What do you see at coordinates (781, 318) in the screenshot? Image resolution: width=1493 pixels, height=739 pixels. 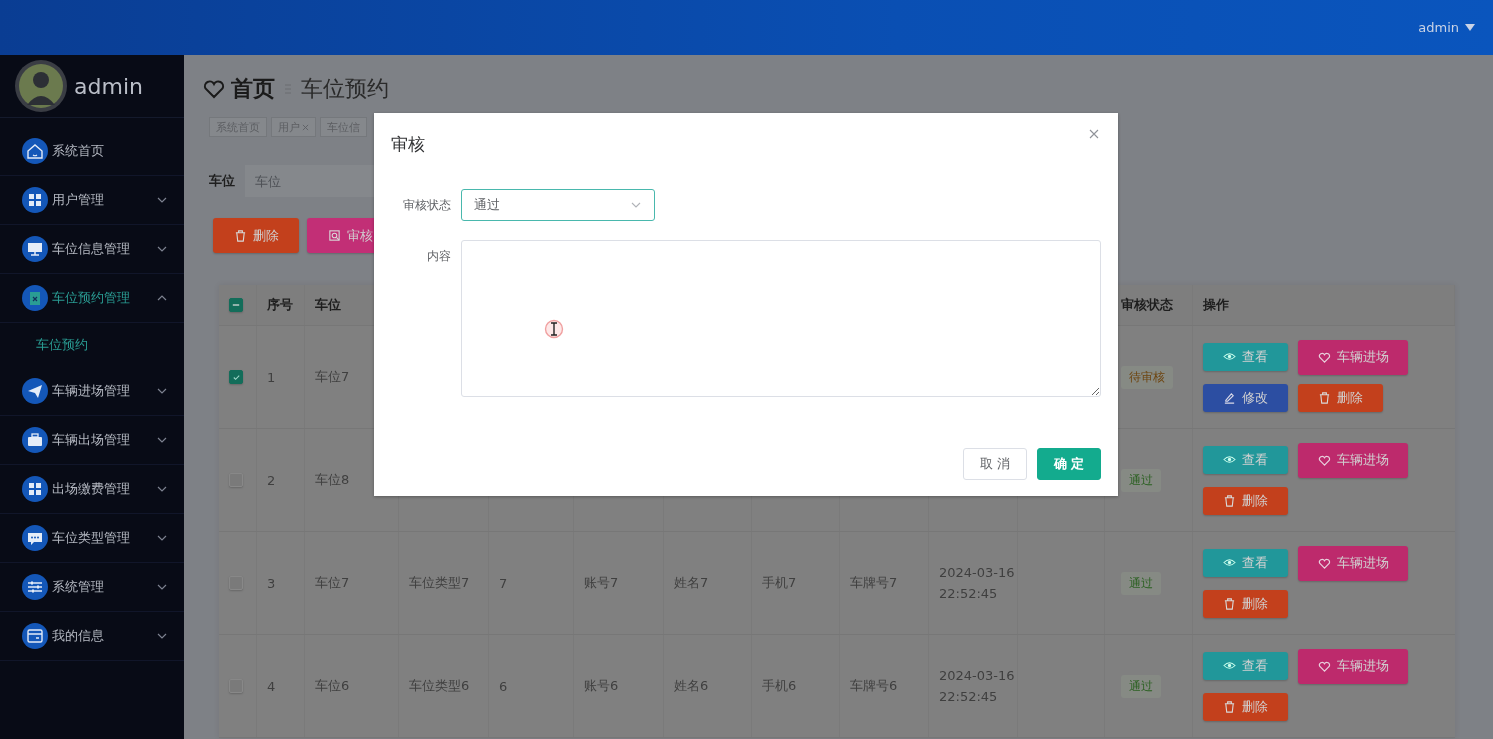 I see `content-field` at bounding box center [781, 318].